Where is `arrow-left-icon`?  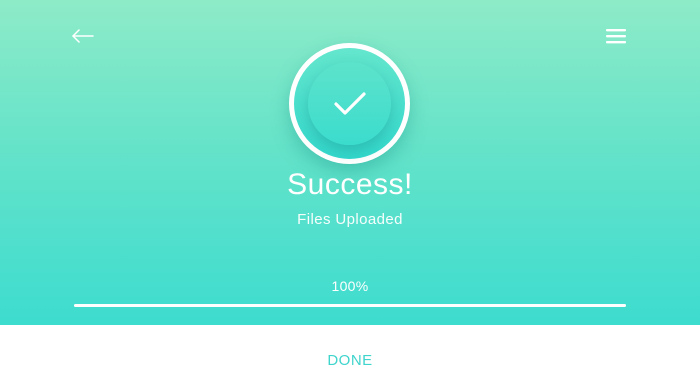
arrow-left-icon is located at coordinates (83, 36).